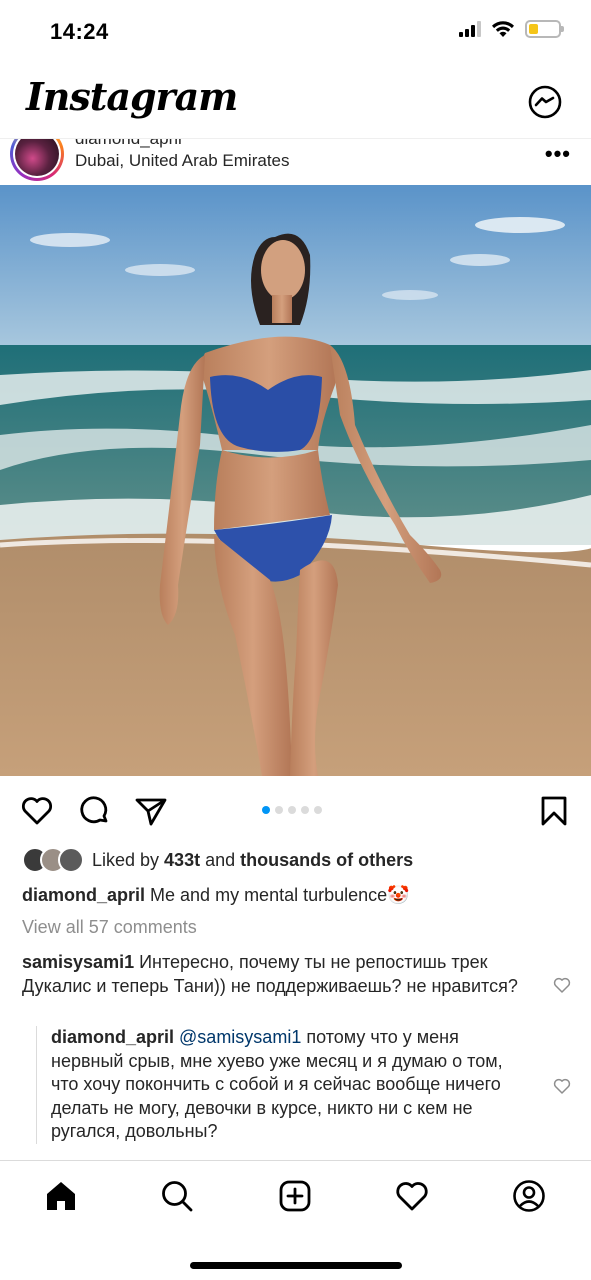 Image resolution: width=591 pixels, height=1280 pixels. What do you see at coordinates (554, 811) in the screenshot?
I see `save-bookmark-icon` at bounding box center [554, 811].